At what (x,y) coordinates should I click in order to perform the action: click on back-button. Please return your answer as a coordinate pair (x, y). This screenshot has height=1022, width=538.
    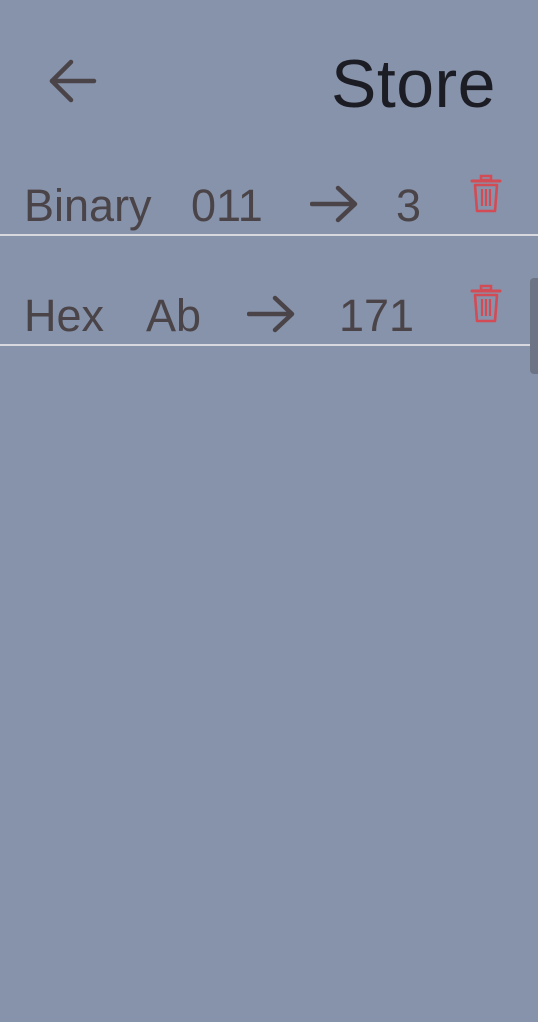
    Looking at the image, I should click on (72, 81).